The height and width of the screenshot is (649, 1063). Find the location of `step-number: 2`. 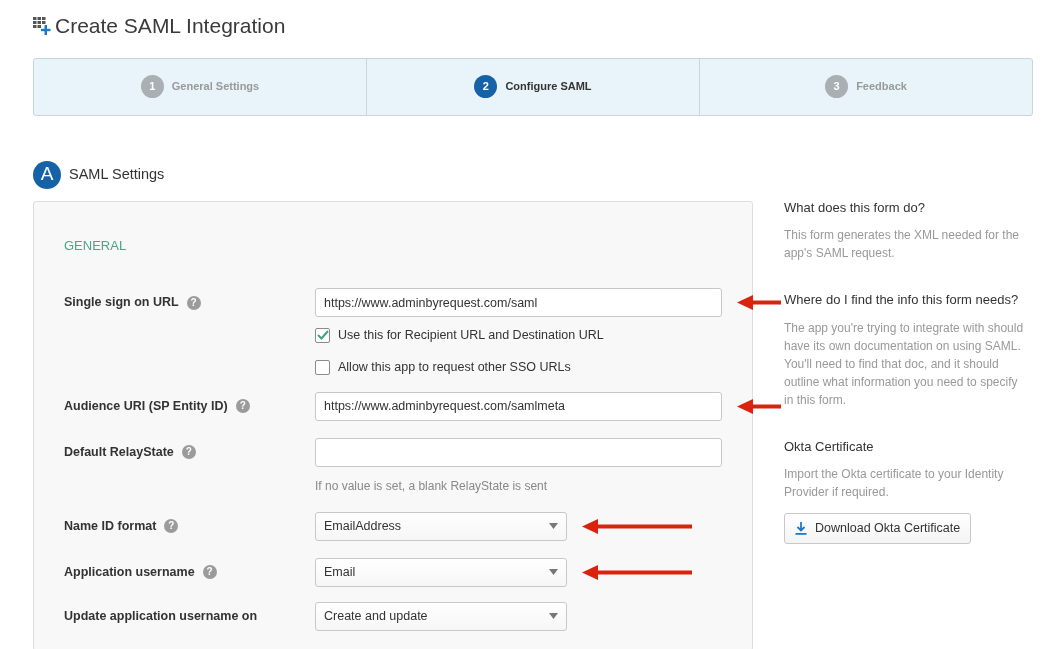

step-number: 2 is located at coordinates (486, 86).